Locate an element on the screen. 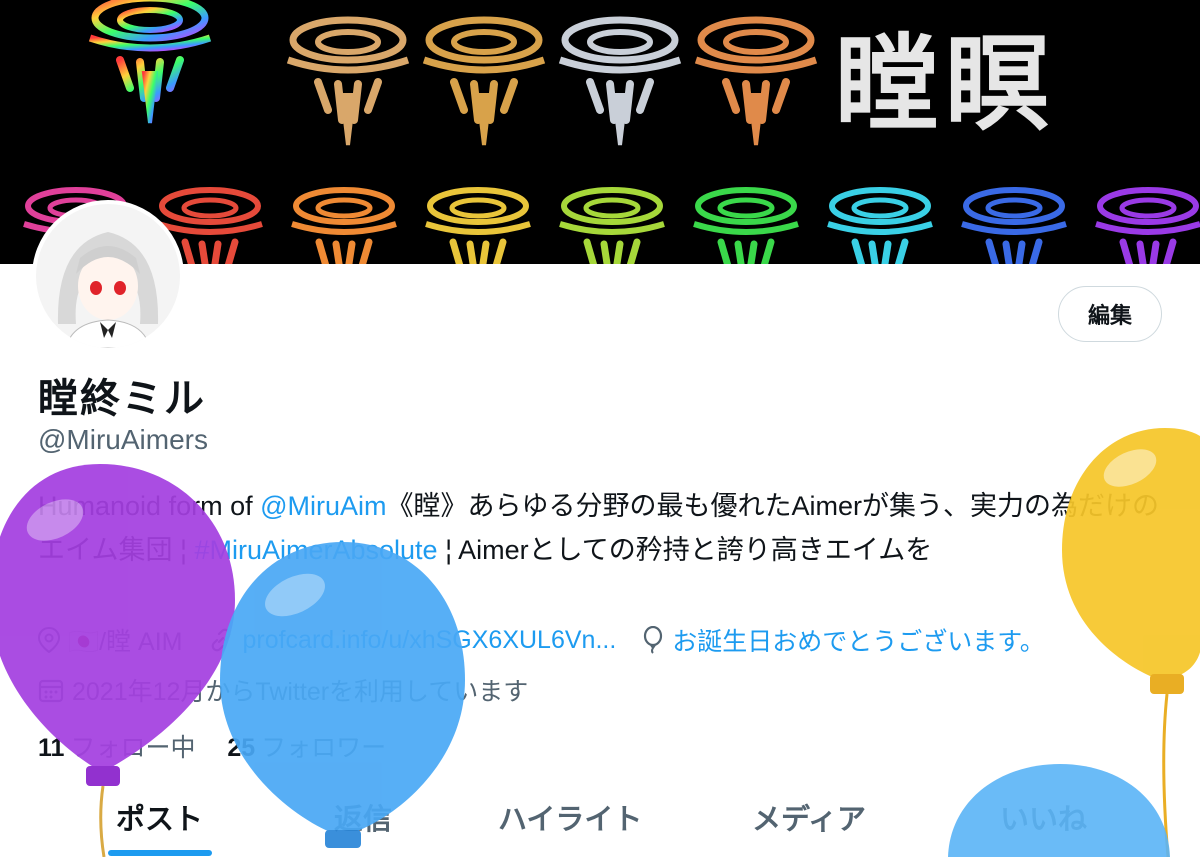 Image resolution: width=1200 pixels, height=857 pixels. calendar-icon is located at coordinates (51, 691).